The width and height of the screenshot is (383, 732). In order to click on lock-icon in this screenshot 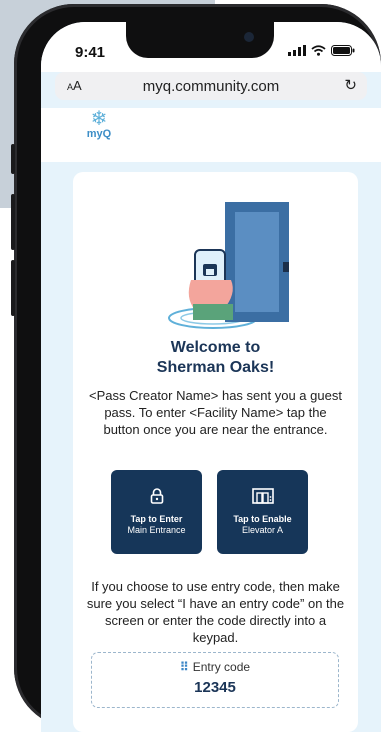, I will do `click(156, 498)`.